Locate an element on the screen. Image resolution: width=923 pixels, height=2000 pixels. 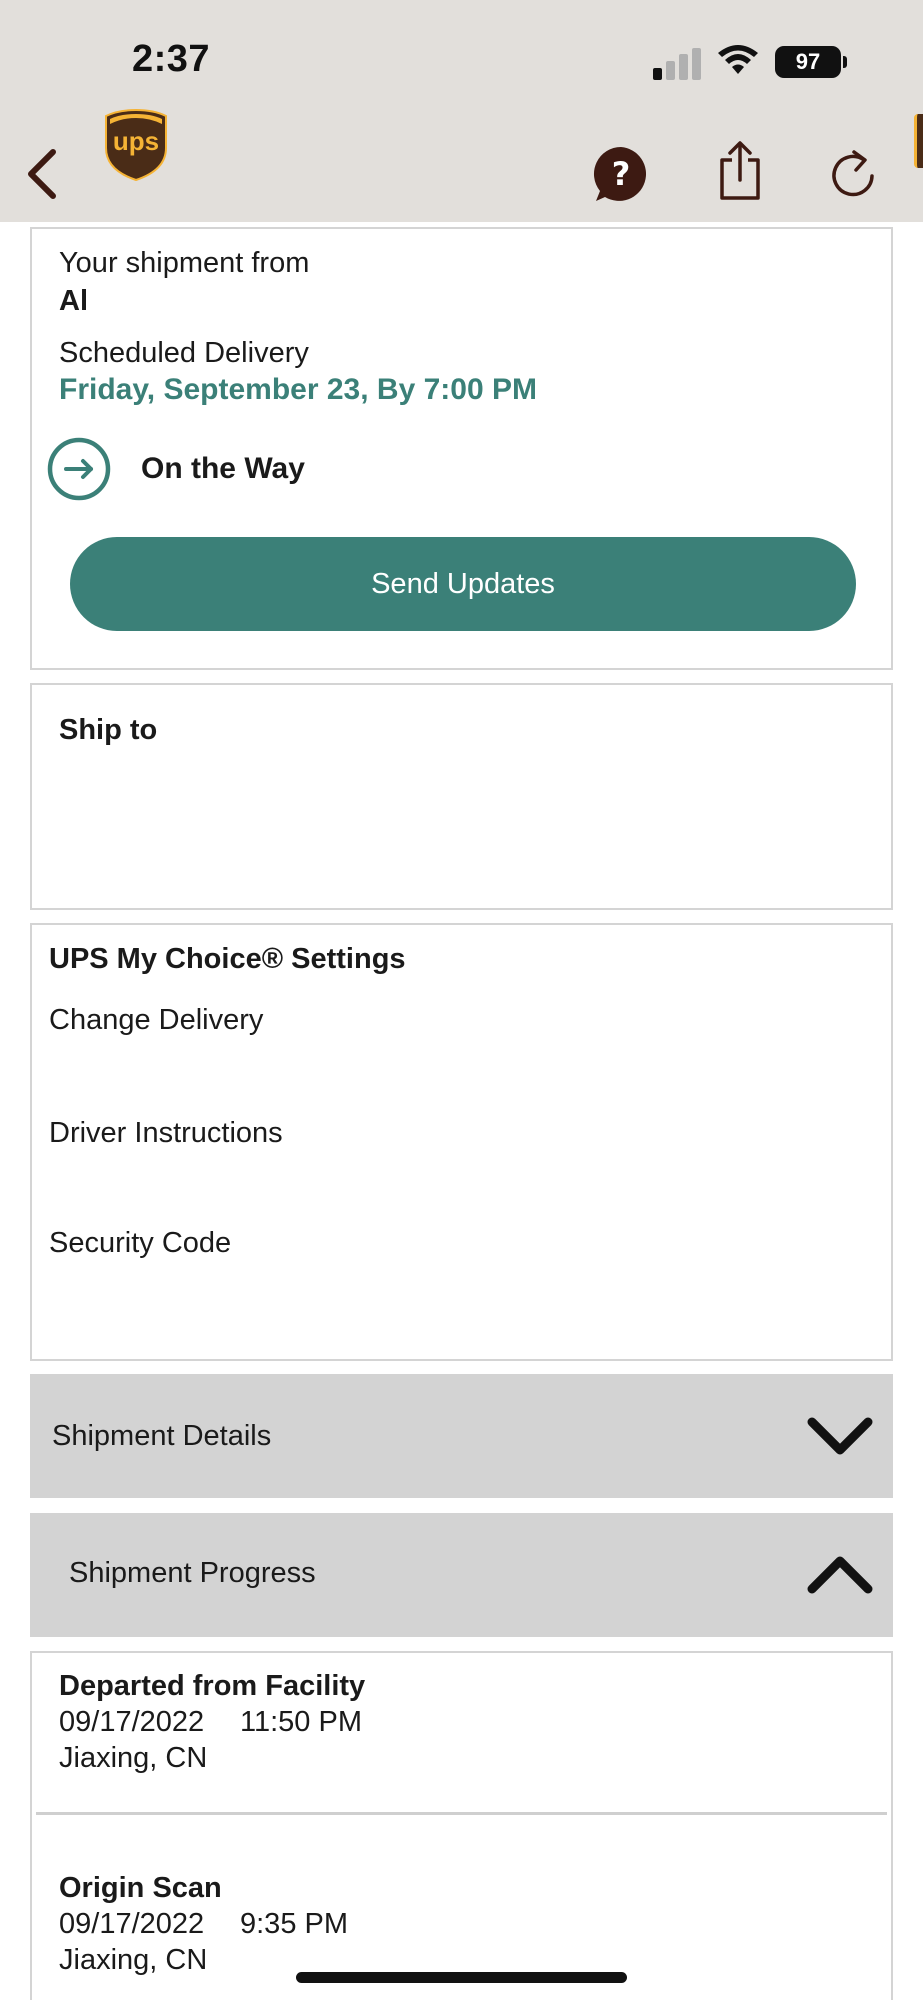
event-time: 9:35 PM is located at coordinates (294, 1924).